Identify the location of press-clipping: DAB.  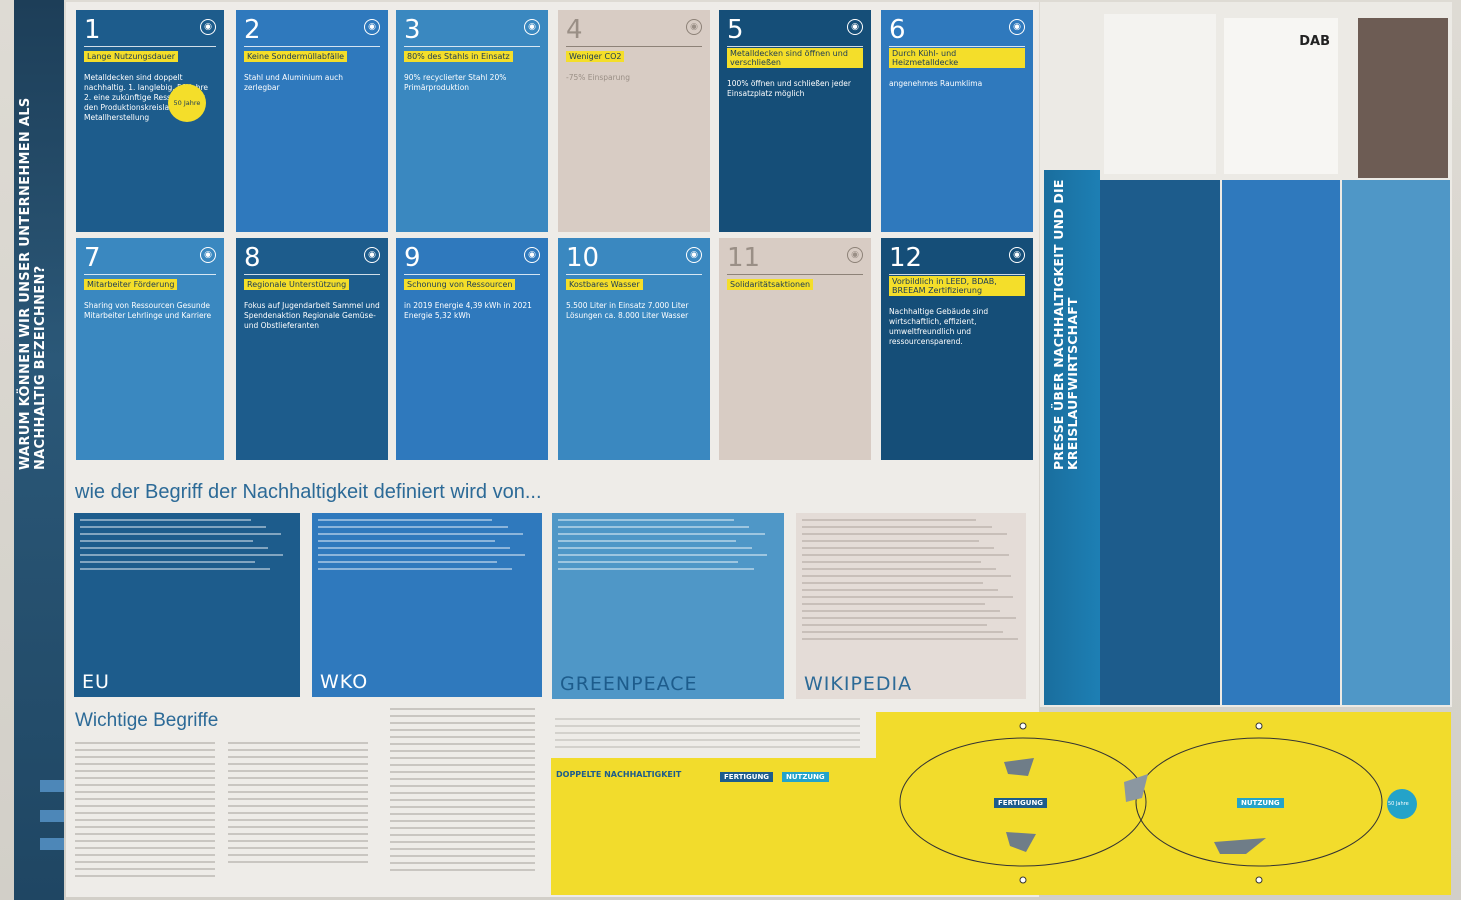
(1281, 96).